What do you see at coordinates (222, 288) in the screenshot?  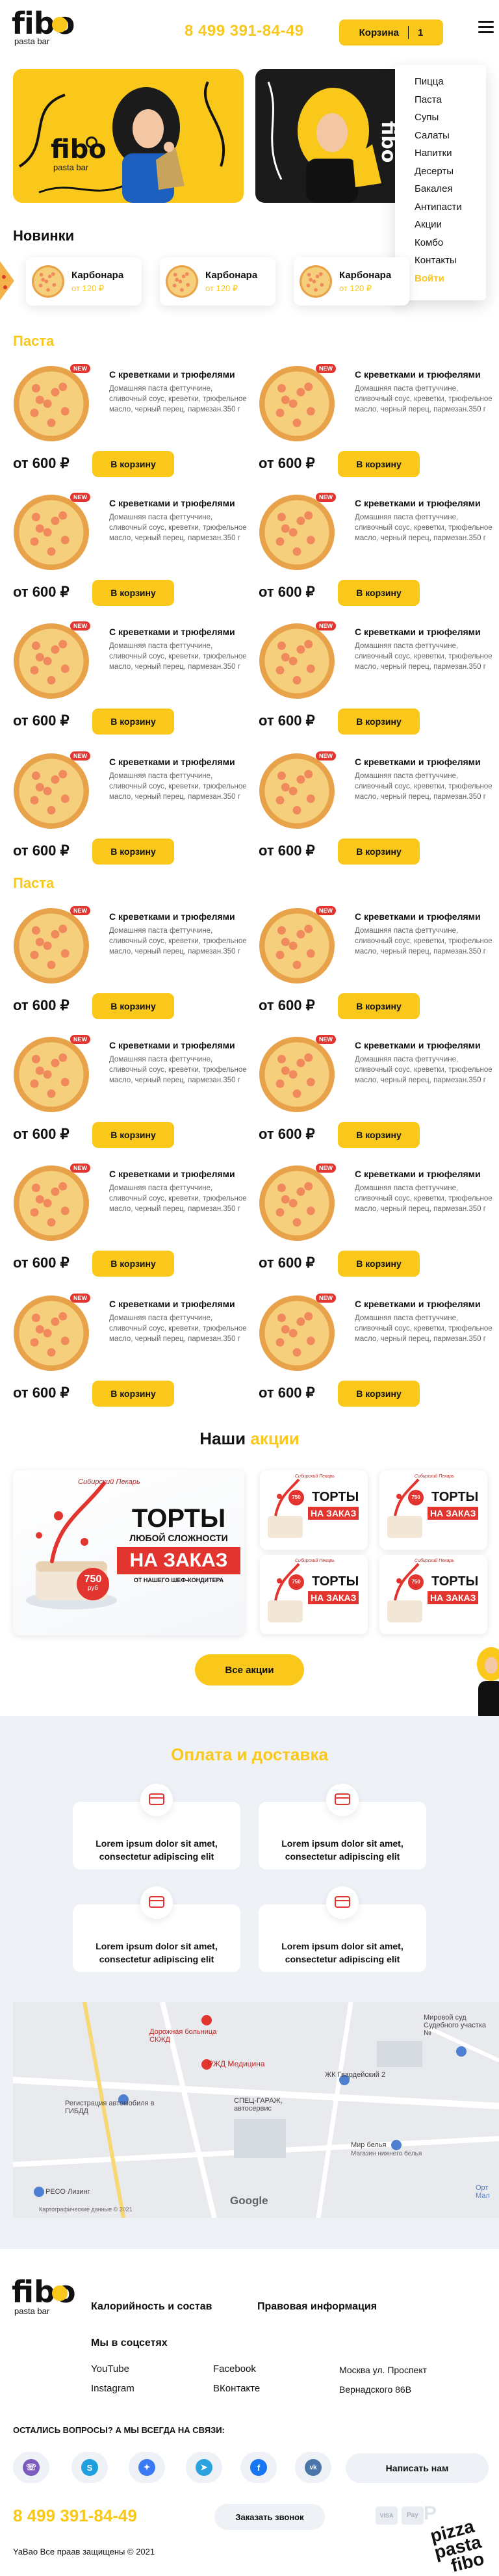 I see `new-item-price: от 120 ₽` at bounding box center [222, 288].